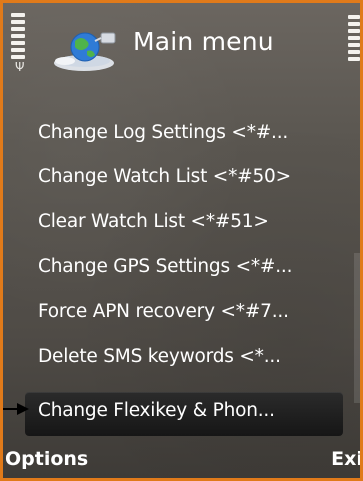 Image resolution: width=363 pixels, height=481 pixels. Describe the element at coordinates (46, 459) in the screenshot. I see `options-softkey: Options` at that location.